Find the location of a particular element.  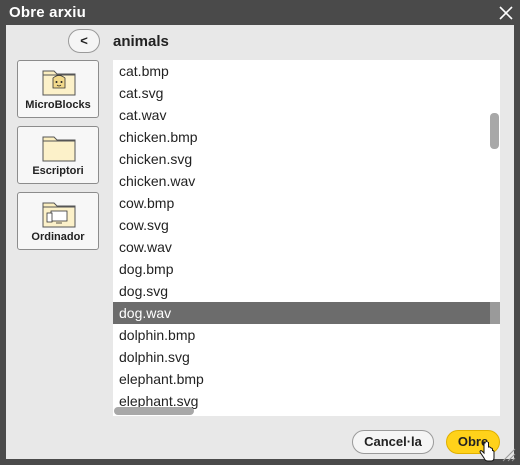

file-name: dog.bmp is located at coordinates (146, 269).